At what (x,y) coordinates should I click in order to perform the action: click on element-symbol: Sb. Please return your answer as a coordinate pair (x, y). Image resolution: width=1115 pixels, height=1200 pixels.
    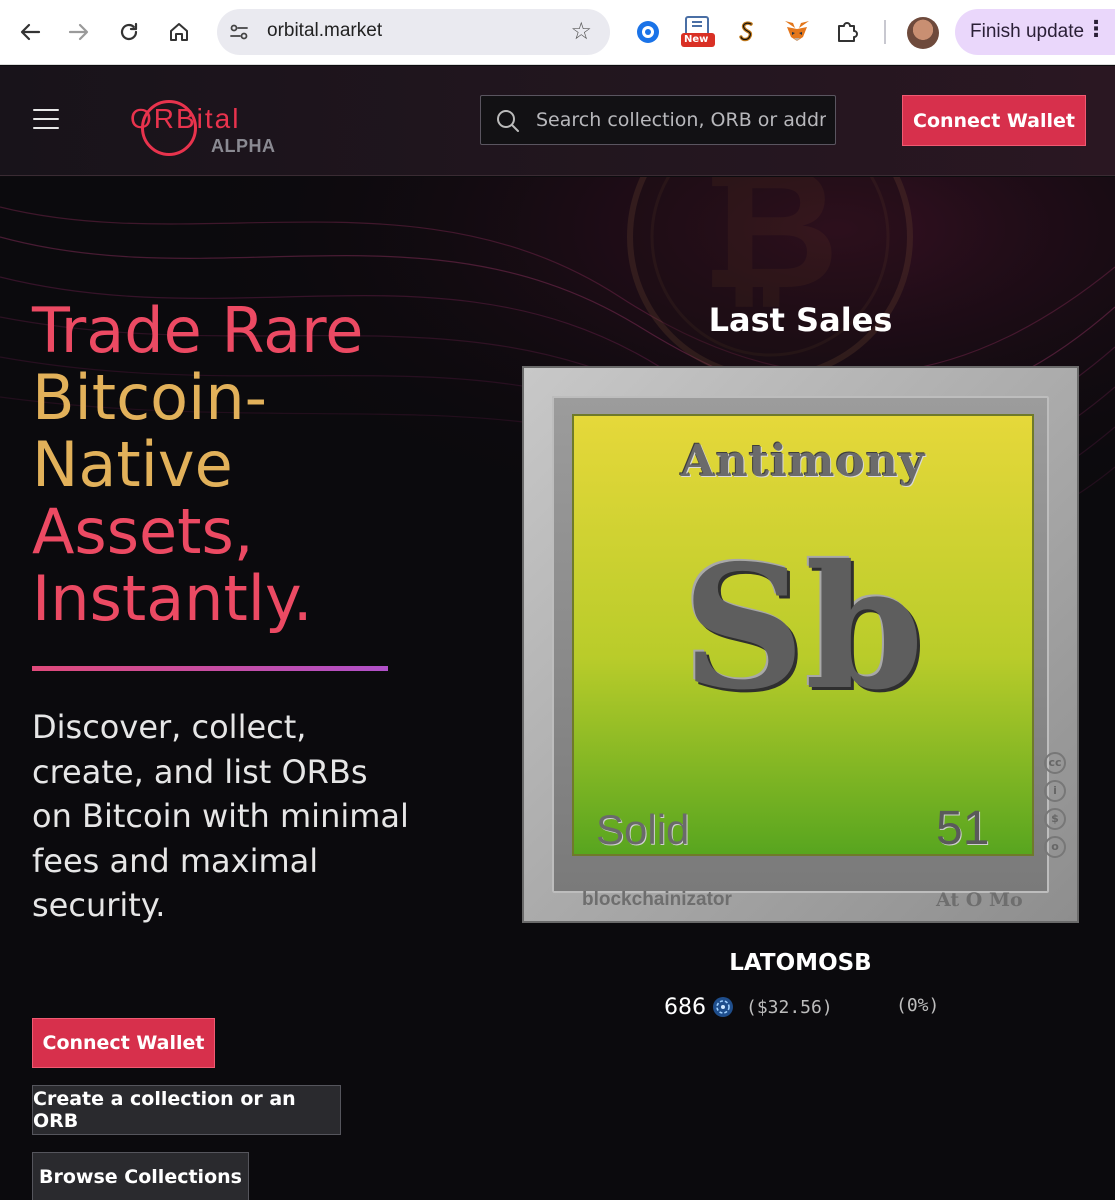
    Looking at the image, I should click on (803, 628).